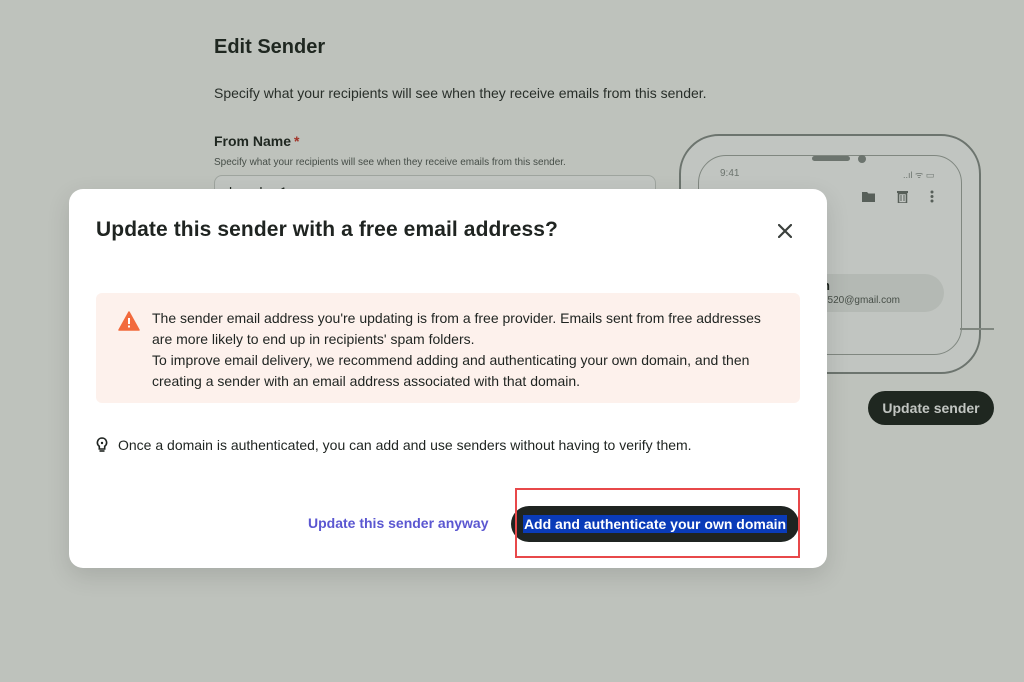 This screenshot has width=1024, height=682. Describe the element at coordinates (129, 321) in the screenshot. I see `warning-icon` at that location.